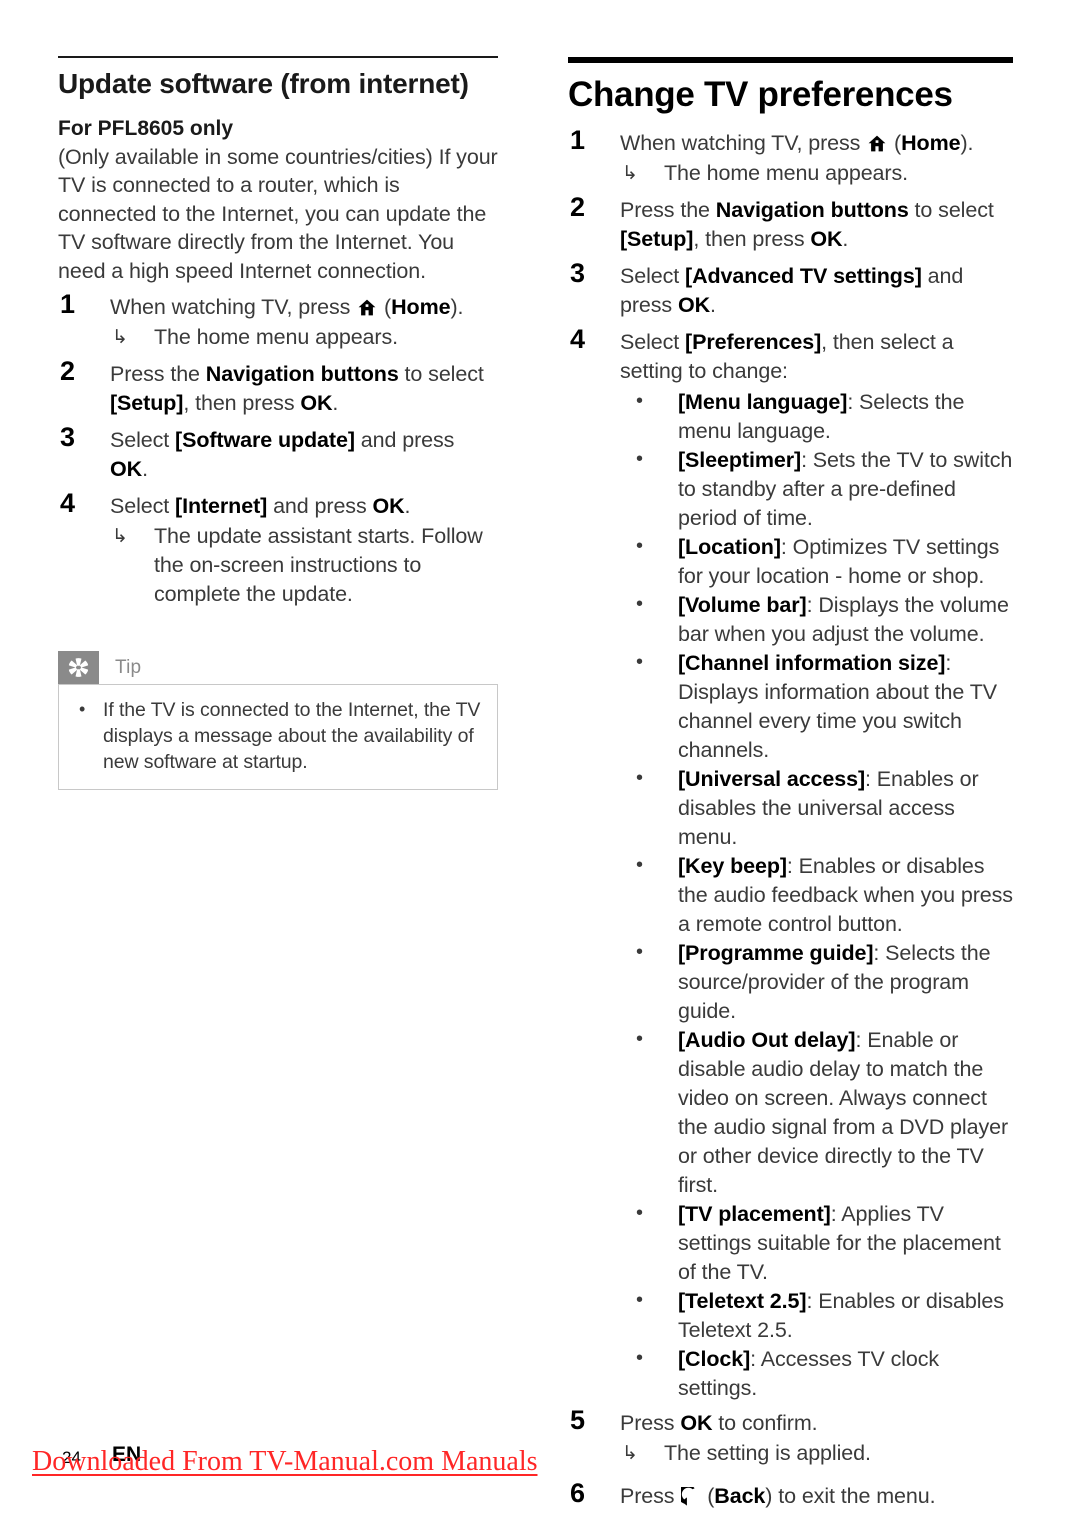 This screenshot has width=1080, height=1527. What do you see at coordinates (714, 1358) in the screenshot?
I see `preference-term: [Clock]` at bounding box center [714, 1358].